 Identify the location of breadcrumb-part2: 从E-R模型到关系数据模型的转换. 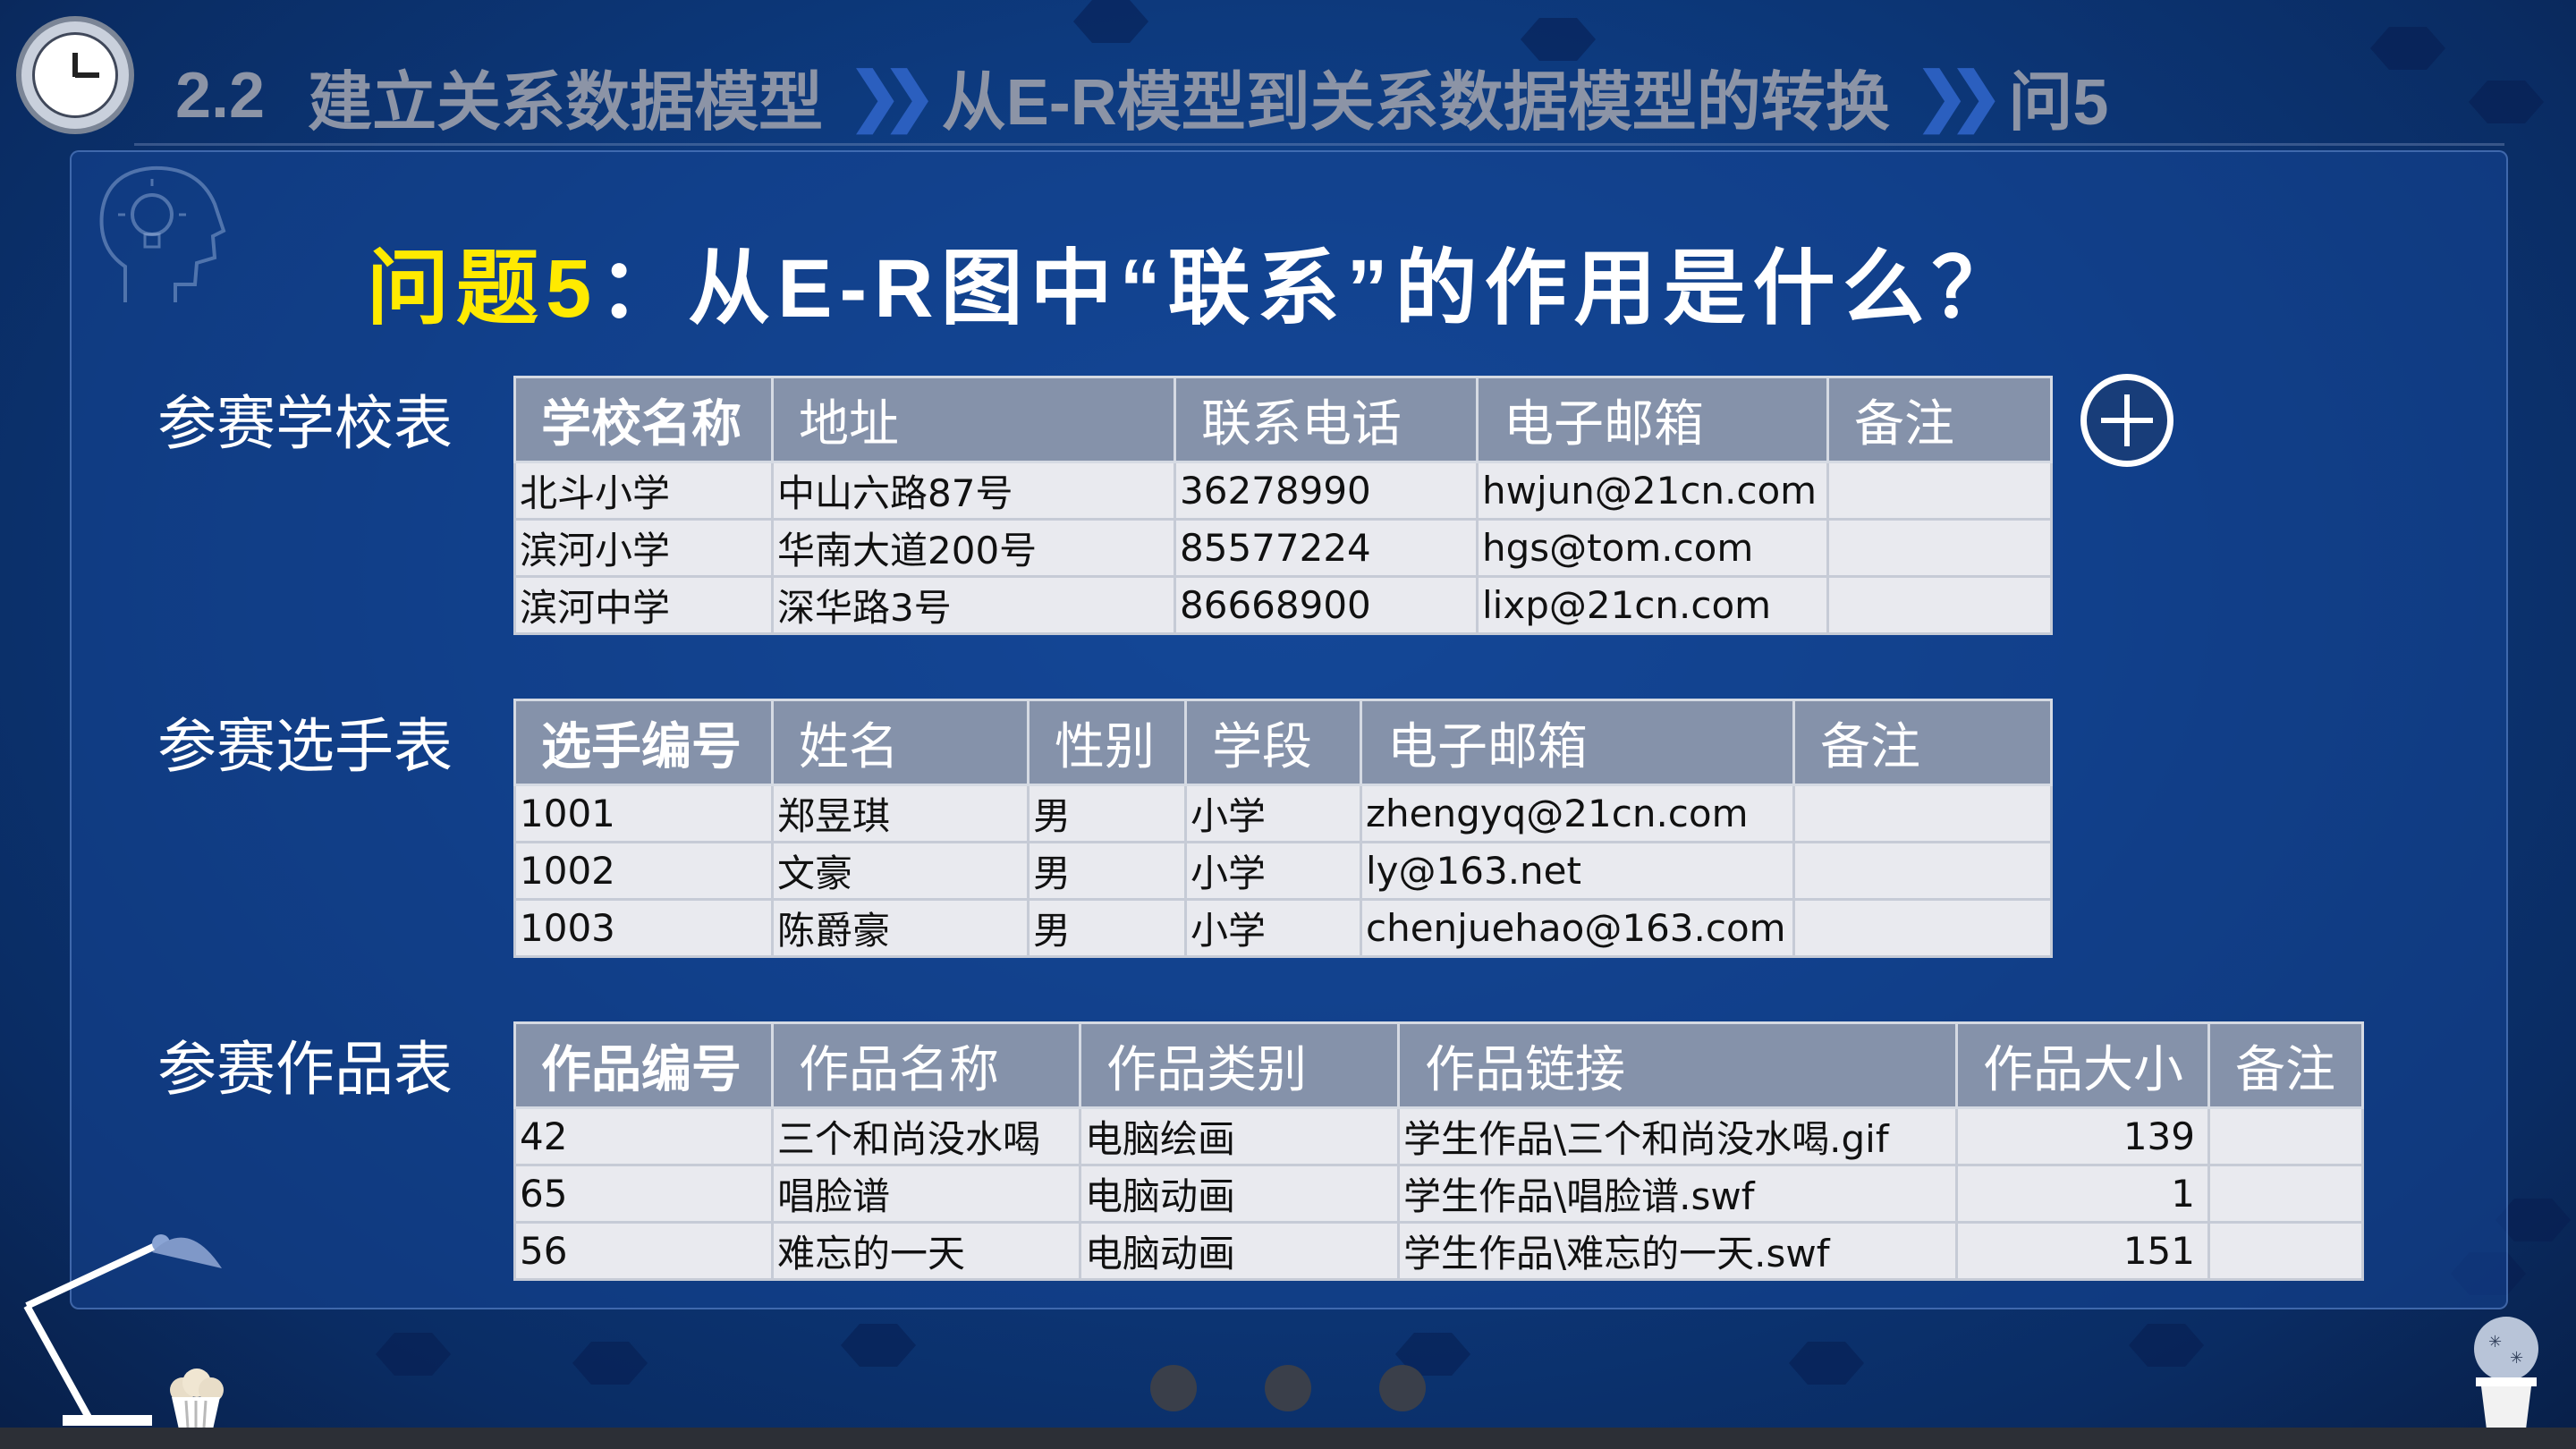
(1415, 102).